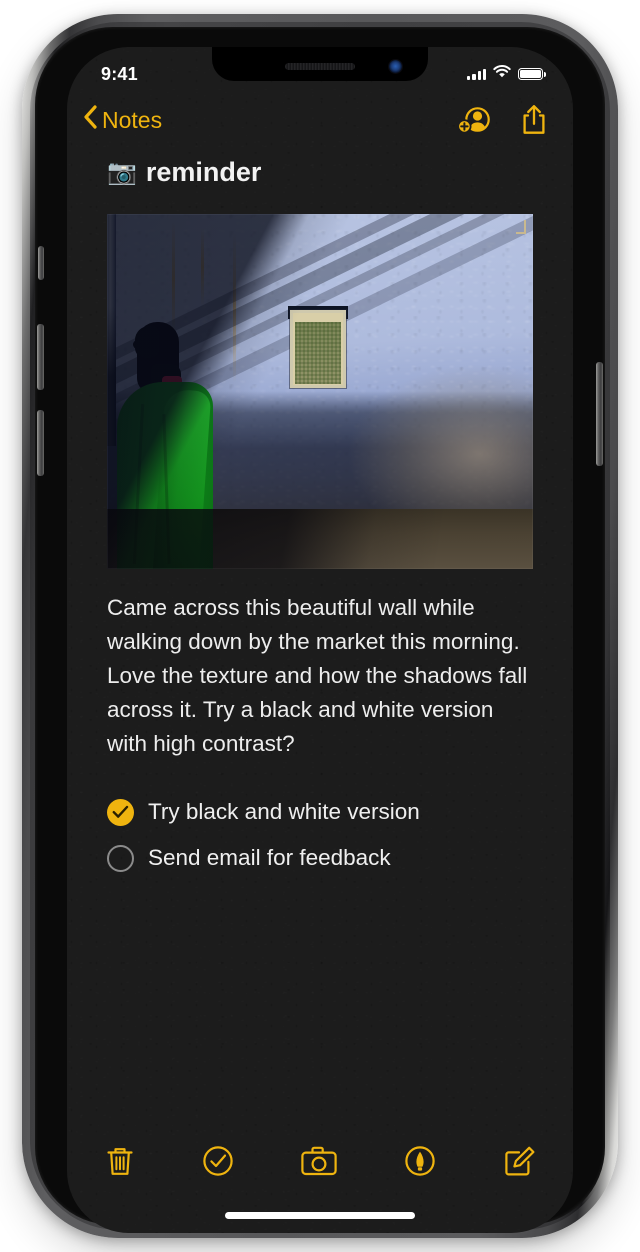 The image size is (640, 1252). Describe the element at coordinates (420, 1161) in the screenshot. I see `markup-pen-icon` at that location.